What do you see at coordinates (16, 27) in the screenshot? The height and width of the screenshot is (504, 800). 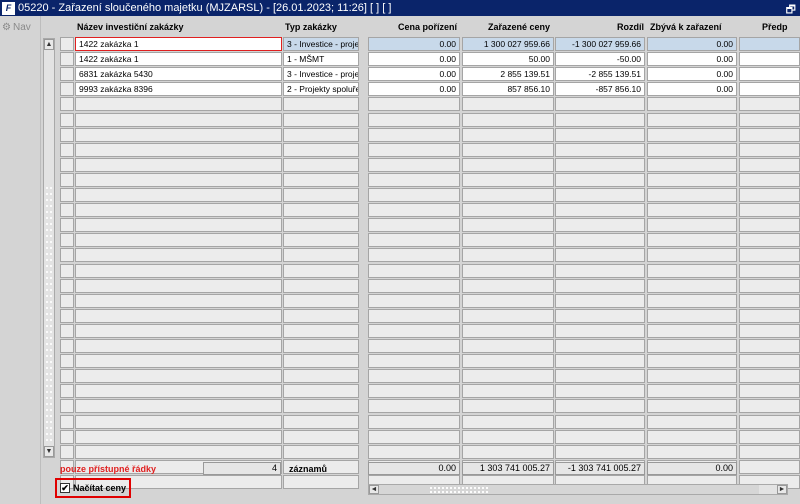 I see `nav-toggle: ⚙ Nav` at bounding box center [16, 27].